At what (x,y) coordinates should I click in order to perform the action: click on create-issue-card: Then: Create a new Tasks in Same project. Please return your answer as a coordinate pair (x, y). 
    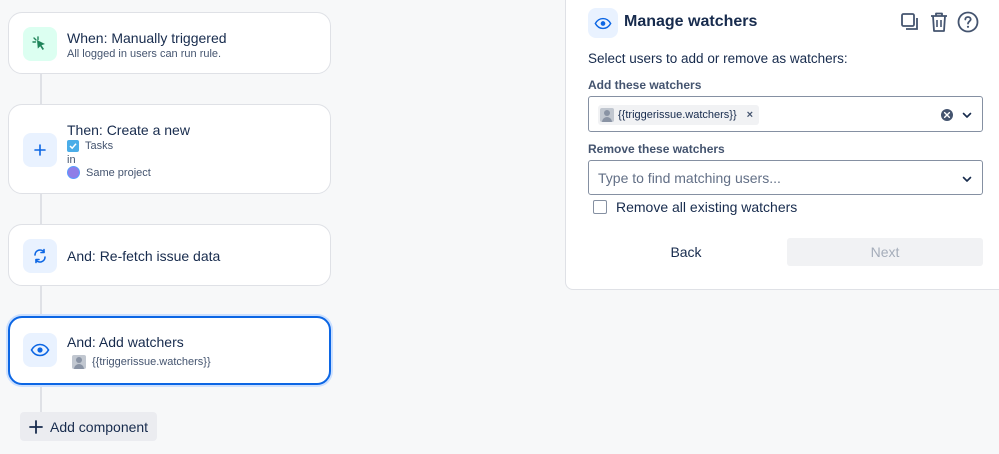
    Looking at the image, I should click on (169, 149).